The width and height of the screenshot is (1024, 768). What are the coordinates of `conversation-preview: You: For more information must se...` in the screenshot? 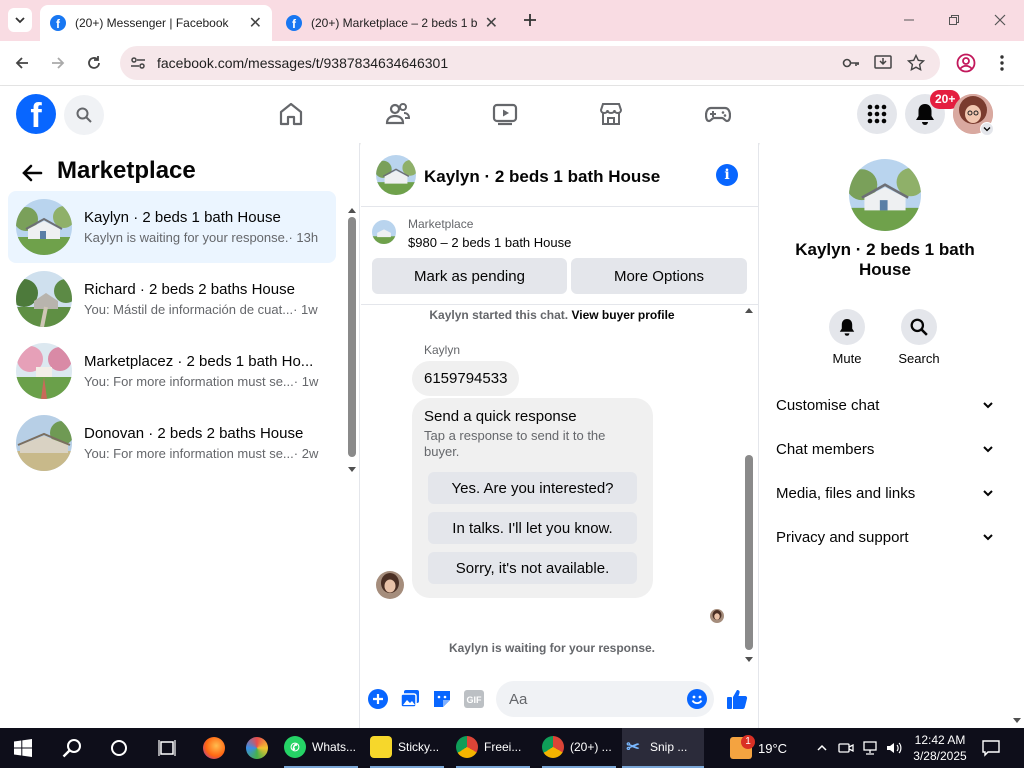 It's located at (189, 453).